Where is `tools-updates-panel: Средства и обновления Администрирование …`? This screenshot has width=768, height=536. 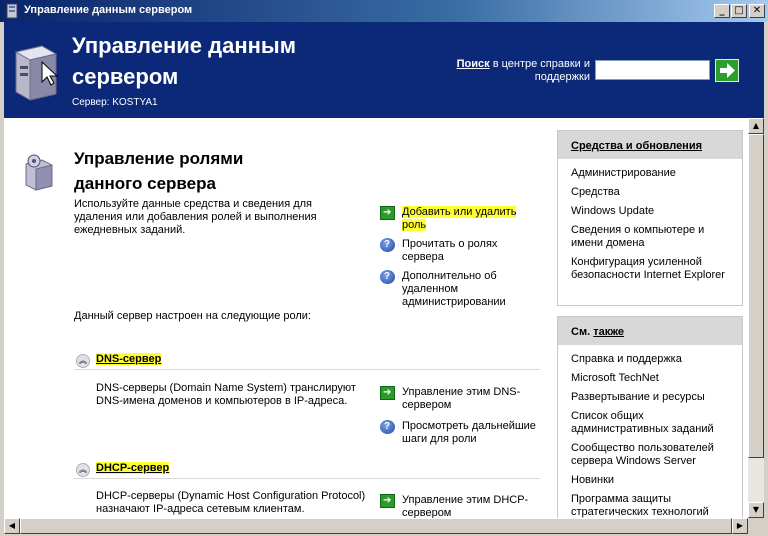
tools-updates-panel: Средства и обновления Администрирование … is located at coordinates (650, 218).